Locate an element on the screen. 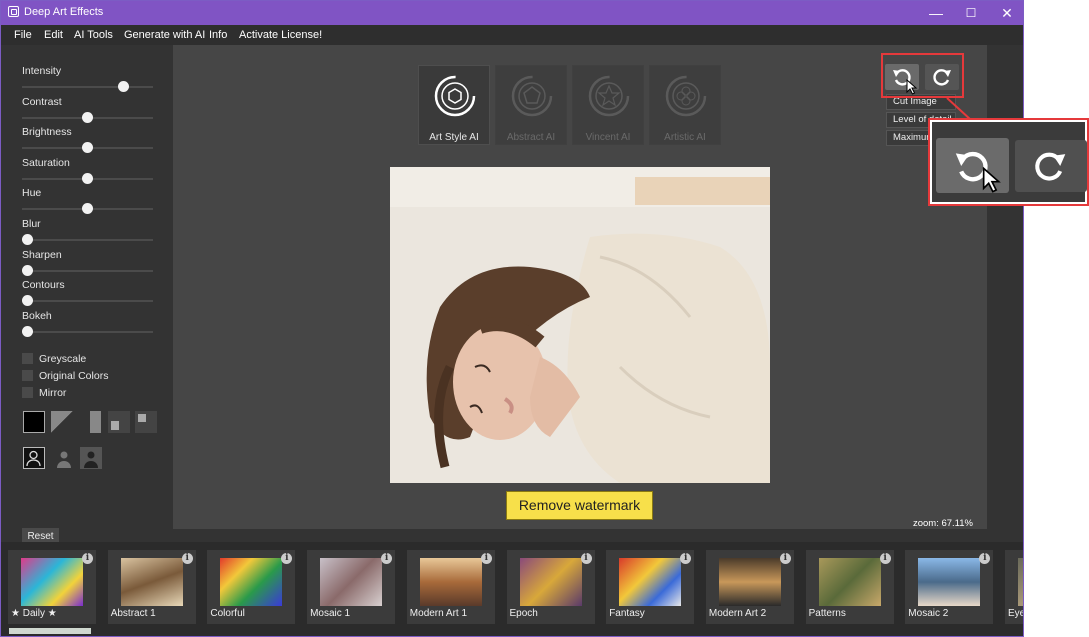 The width and height of the screenshot is (1089, 637). style-thumb-daily: ★ Daily ★ i is located at coordinates (52, 587).